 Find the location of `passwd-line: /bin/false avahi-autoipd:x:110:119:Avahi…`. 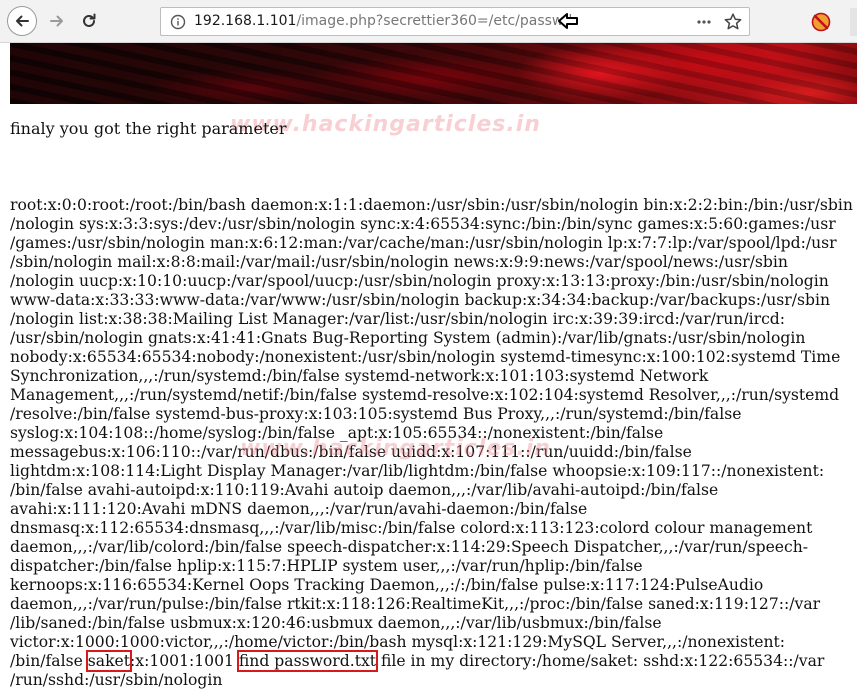

passwd-line: /bin/false avahi-autoipd:x:110:119:Avahi… is located at coordinates (364, 490).